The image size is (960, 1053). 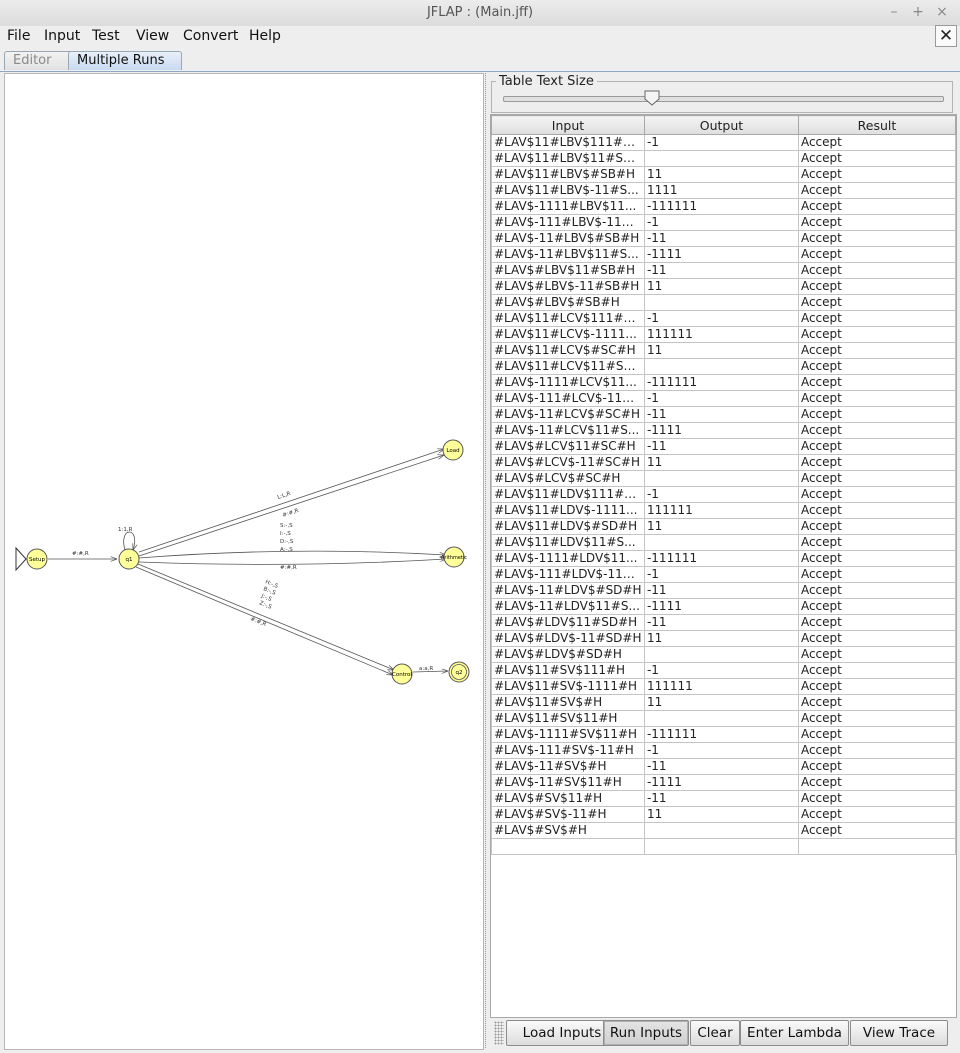 I want to click on input-cell: #LAV$#SV$11#H, so click(x=568, y=798).